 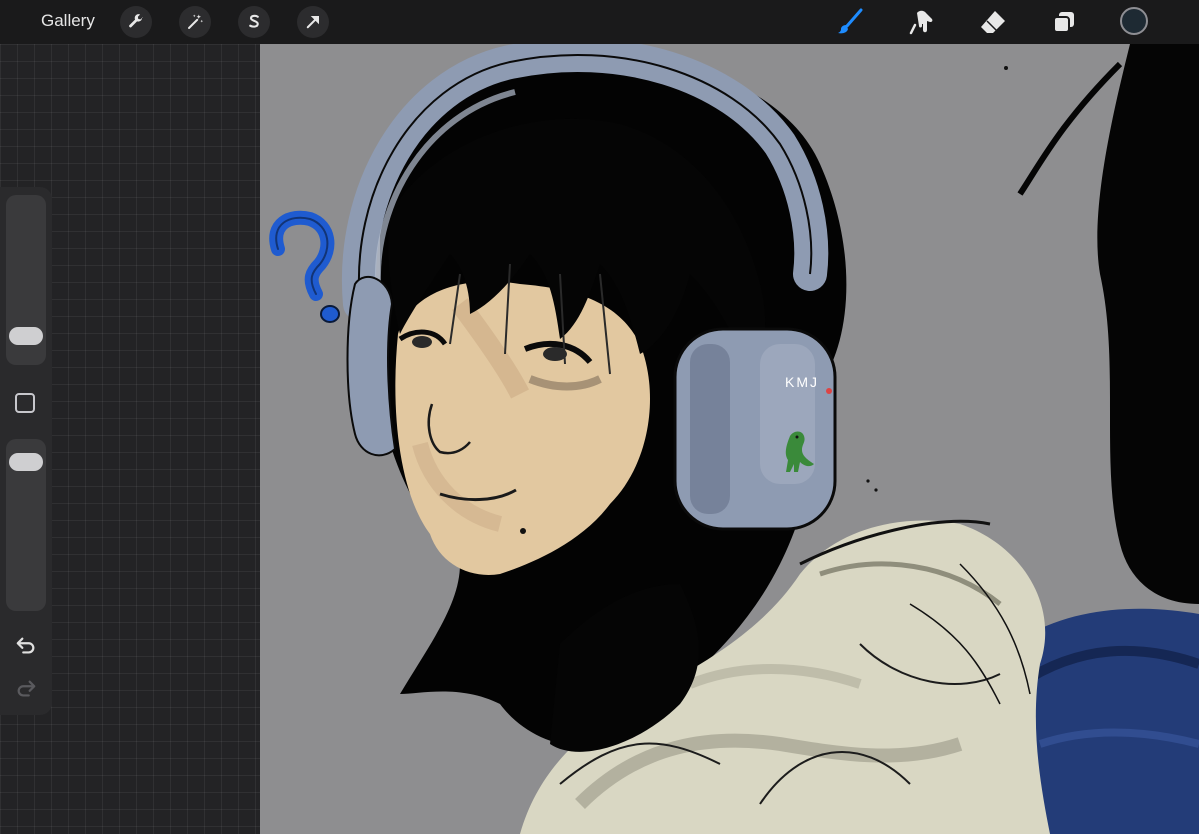 I want to click on eraser-icon, so click(x=993, y=22).